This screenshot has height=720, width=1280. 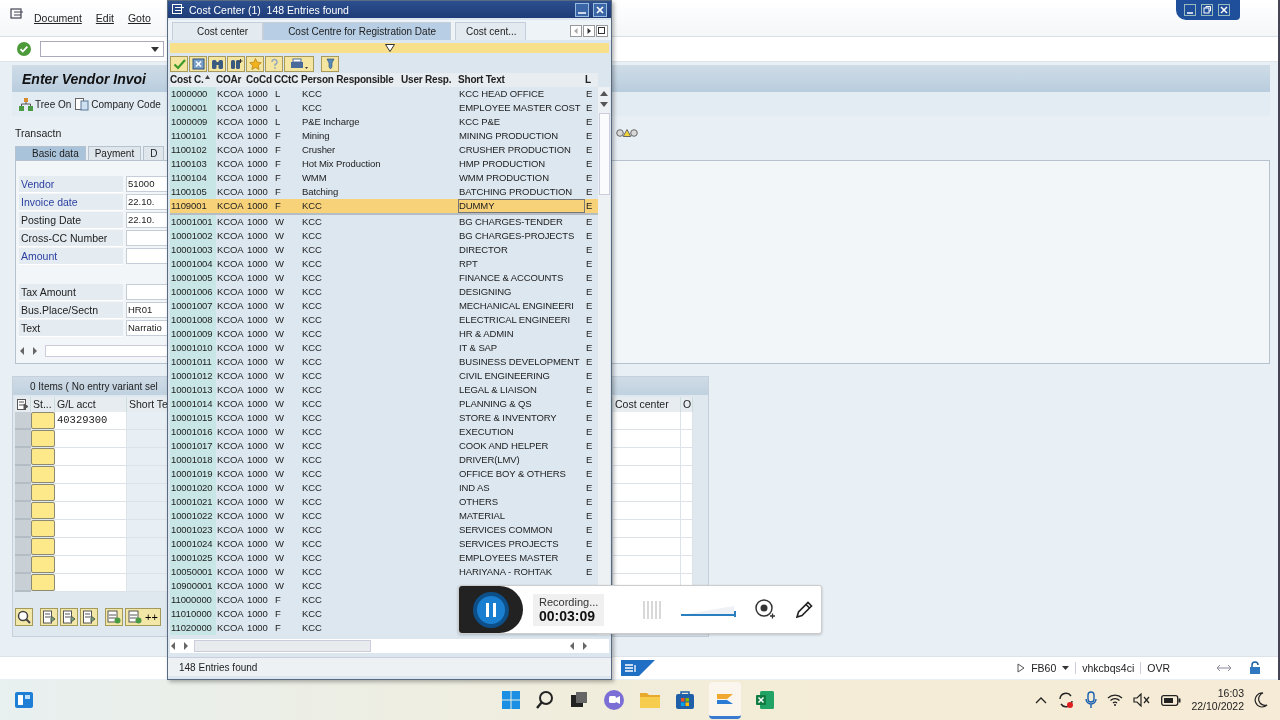 I want to click on table-cell: 40329300, so click(x=91, y=421).